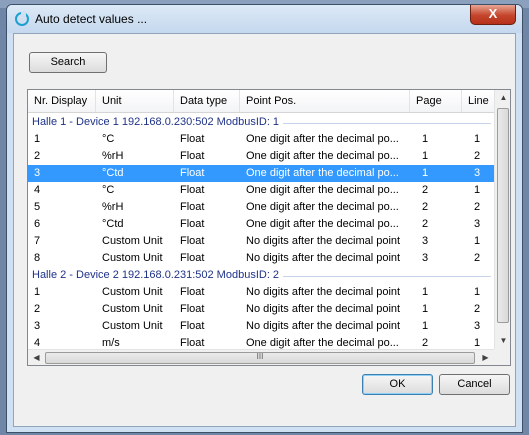 This screenshot has height=435, width=529. What do you see at coordinates (37, 241) in the screenshot?
I see `cell-nr-display: 7` at bounding box center [37, 241].